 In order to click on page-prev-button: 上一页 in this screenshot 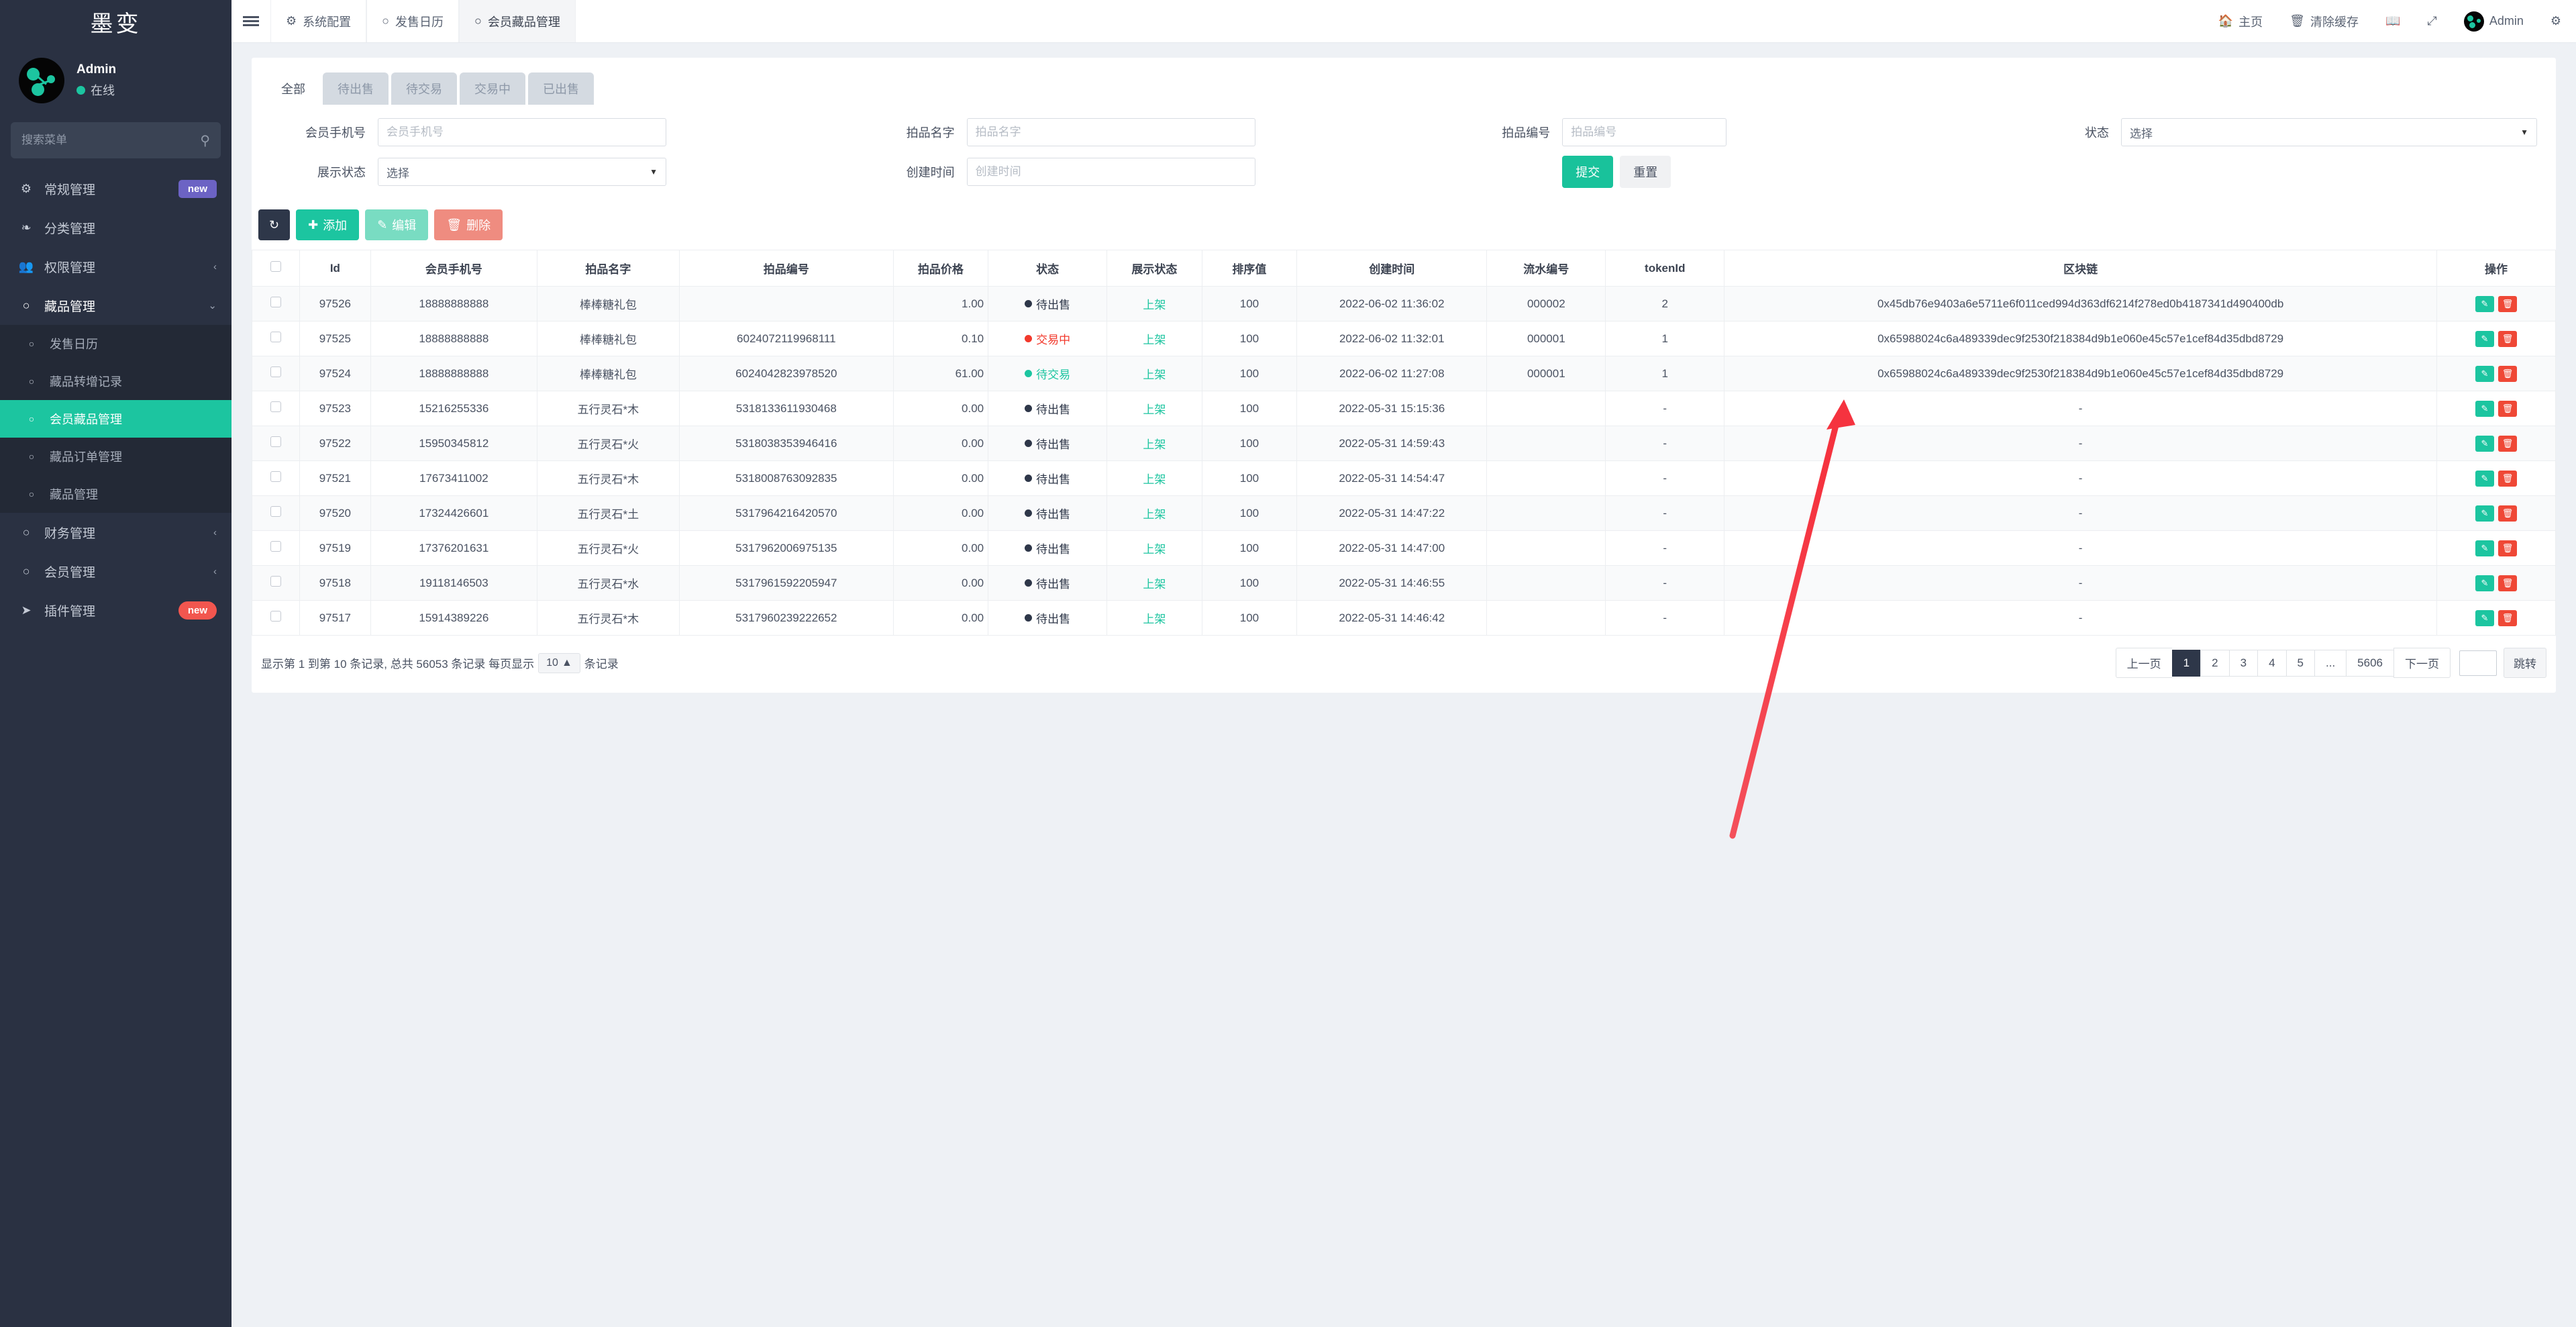, I will do `click(2143, 663)`.